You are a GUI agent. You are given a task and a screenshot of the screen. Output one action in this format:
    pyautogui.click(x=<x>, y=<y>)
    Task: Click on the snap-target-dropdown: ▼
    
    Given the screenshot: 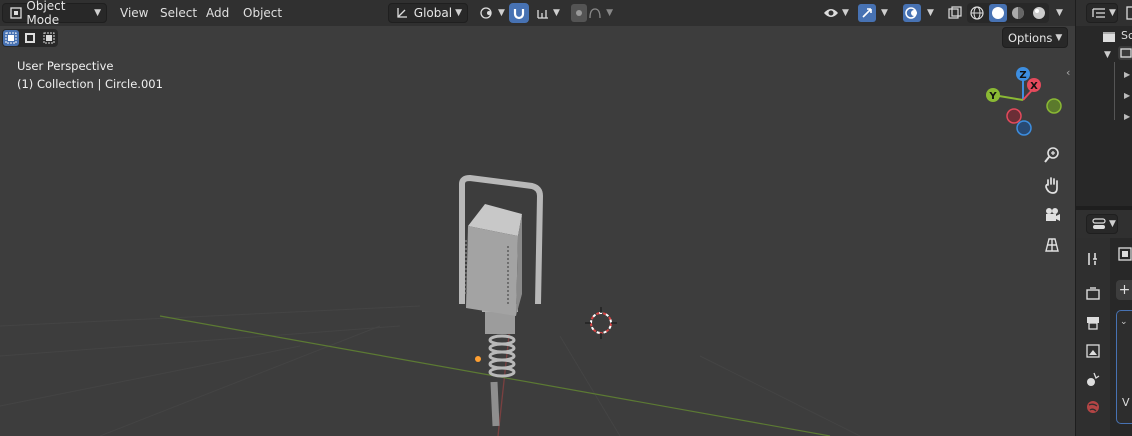 What is the action you would take?
    pyautogui.click(x=546, y=13)
    